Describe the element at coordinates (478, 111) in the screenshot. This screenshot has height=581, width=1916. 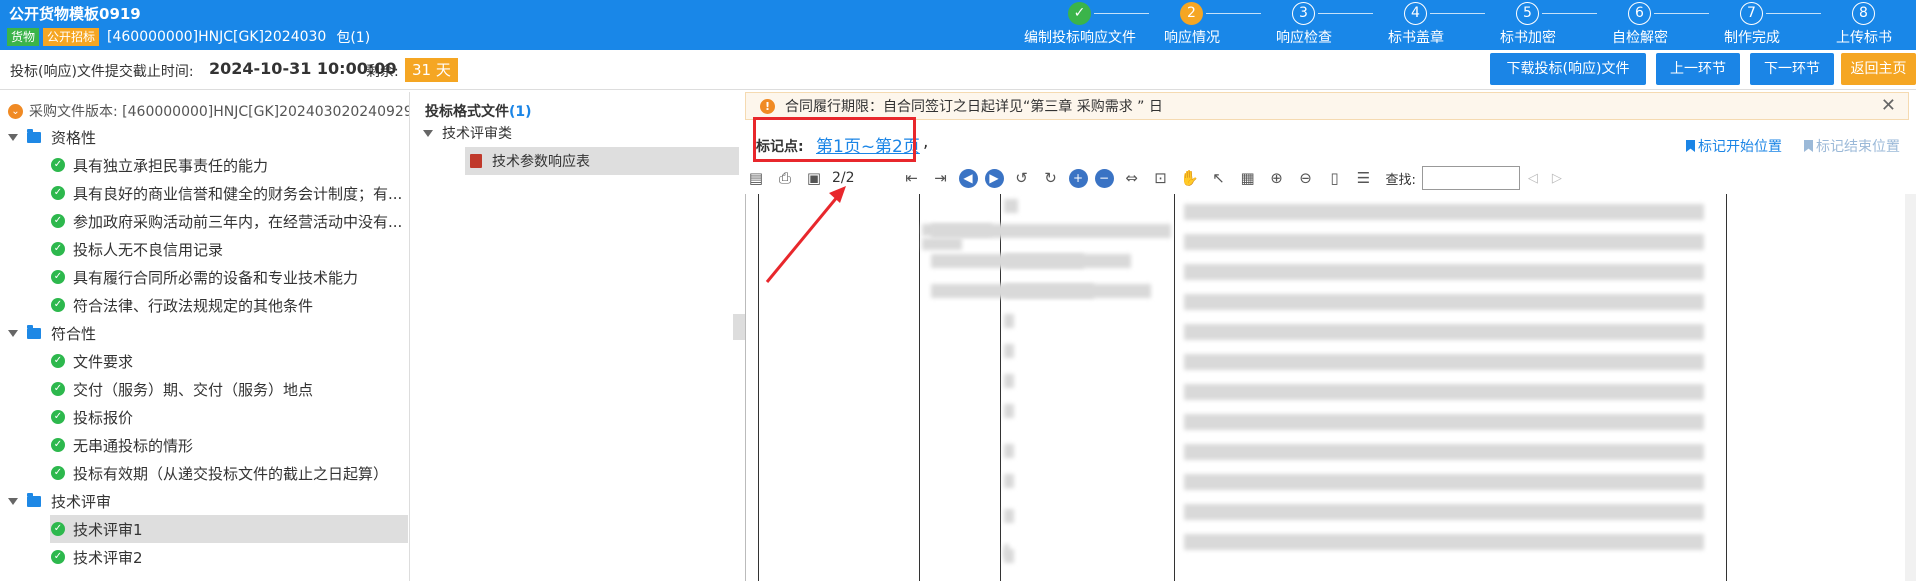
I see `format-file-title: 投标格式文件(1)` at that location.